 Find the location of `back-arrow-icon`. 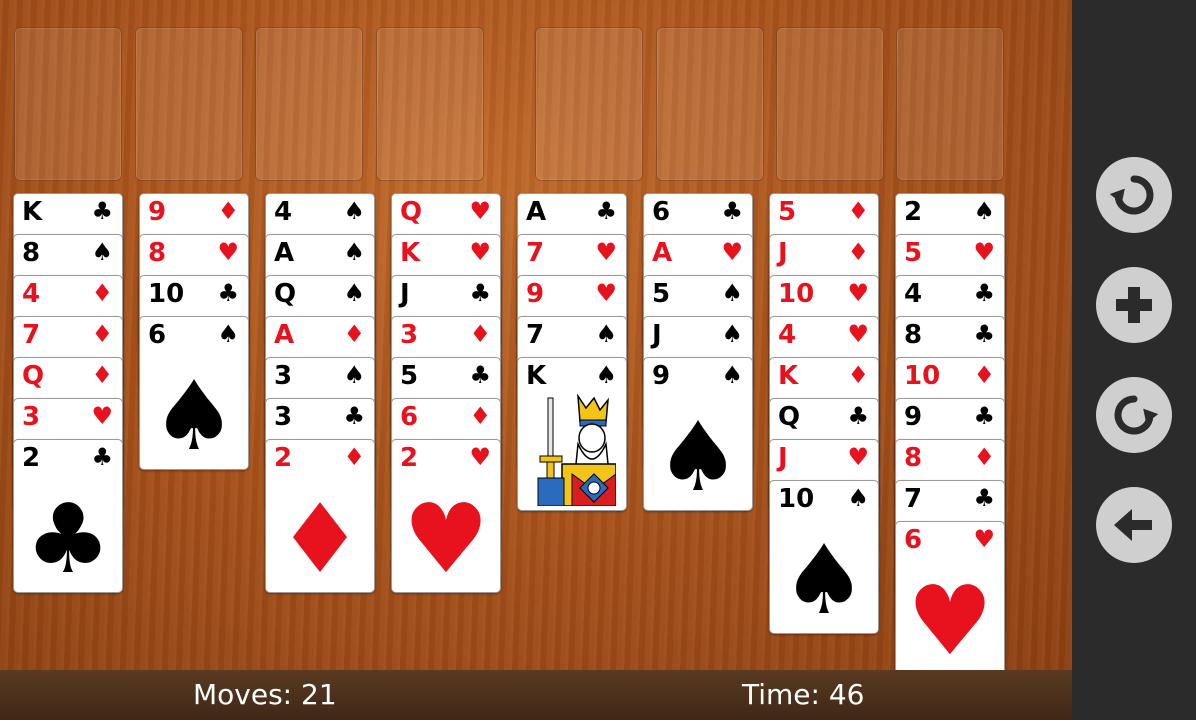

back-arrow-icon is located at coordinates (1133, 525).